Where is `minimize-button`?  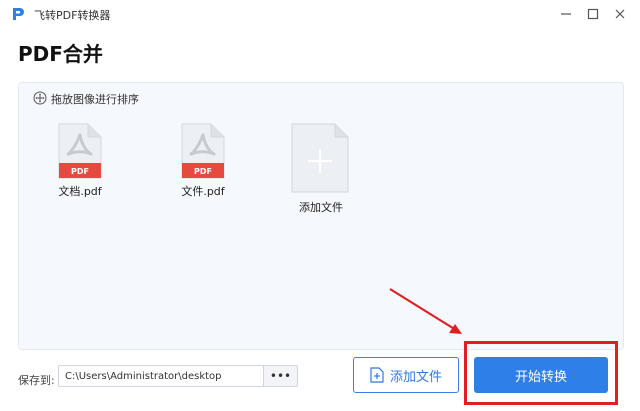 minimize-button is located at coordinates (566, 14).